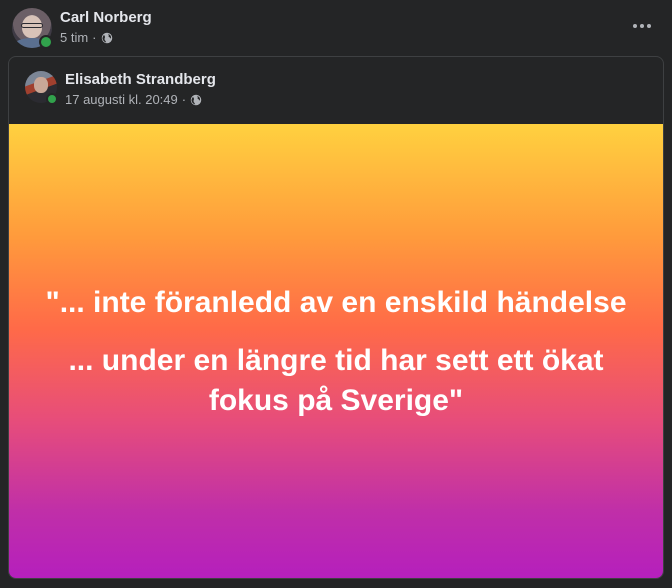 This screenshot has width=672, height=588. I want to click on shared-post-meta: 17 augusti kl. 20:49 ·, so click(133, 99).